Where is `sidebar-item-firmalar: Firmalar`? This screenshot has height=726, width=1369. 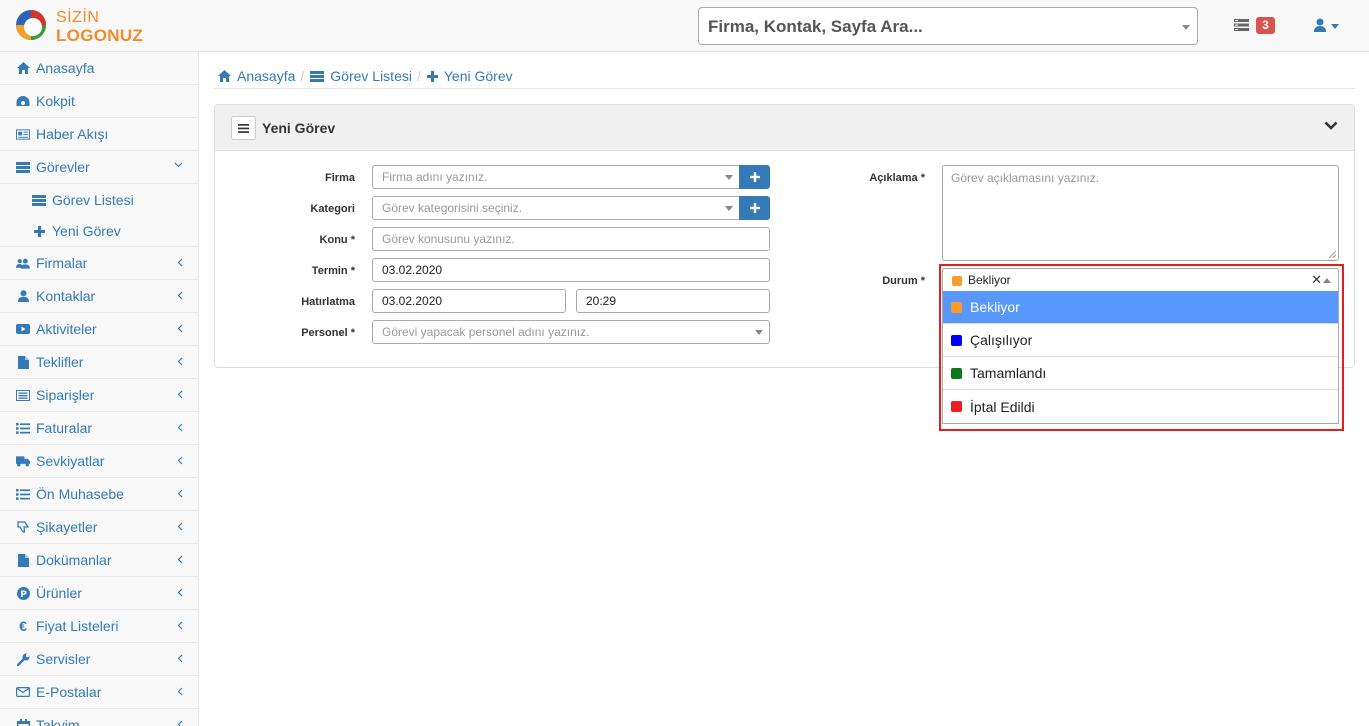 sidebar-item-firmalar: Firmalar is located at coordinates (99, 263).